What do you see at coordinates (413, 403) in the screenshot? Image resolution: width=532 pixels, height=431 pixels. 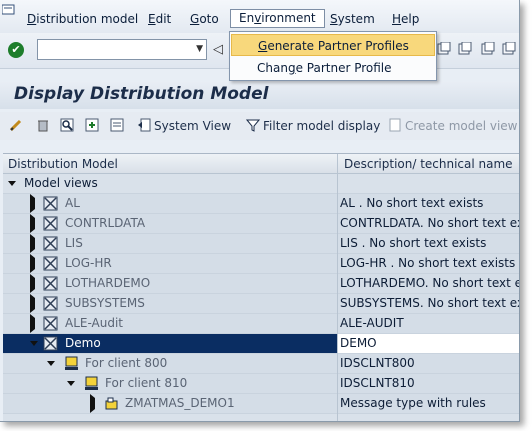 I see `tree-row-description: Message type with rules` at bounding box center [413, 403].